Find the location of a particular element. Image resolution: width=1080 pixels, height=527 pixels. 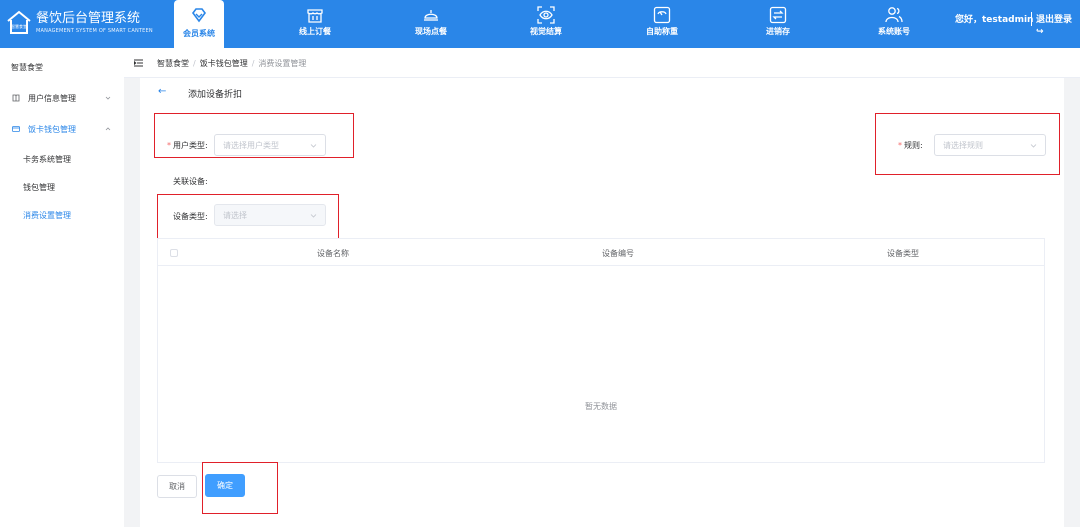

nav-self-weighing: 自助称重 is located at coordinates (662, 24).